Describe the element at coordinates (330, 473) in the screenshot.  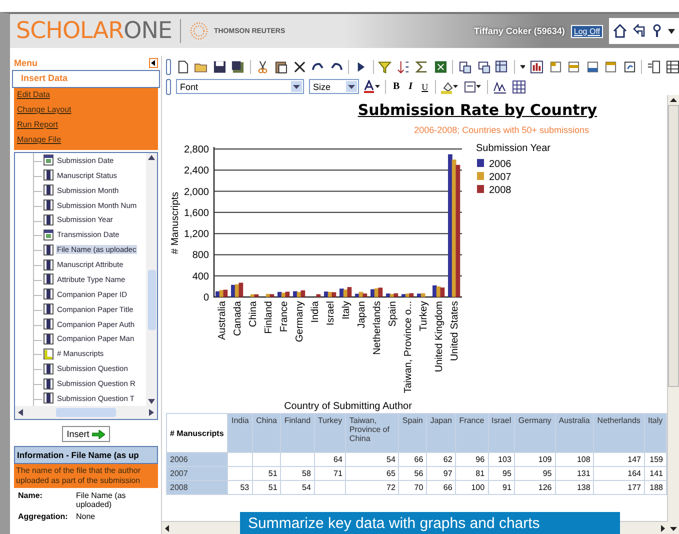
I see `table-cell: 71` at that location.